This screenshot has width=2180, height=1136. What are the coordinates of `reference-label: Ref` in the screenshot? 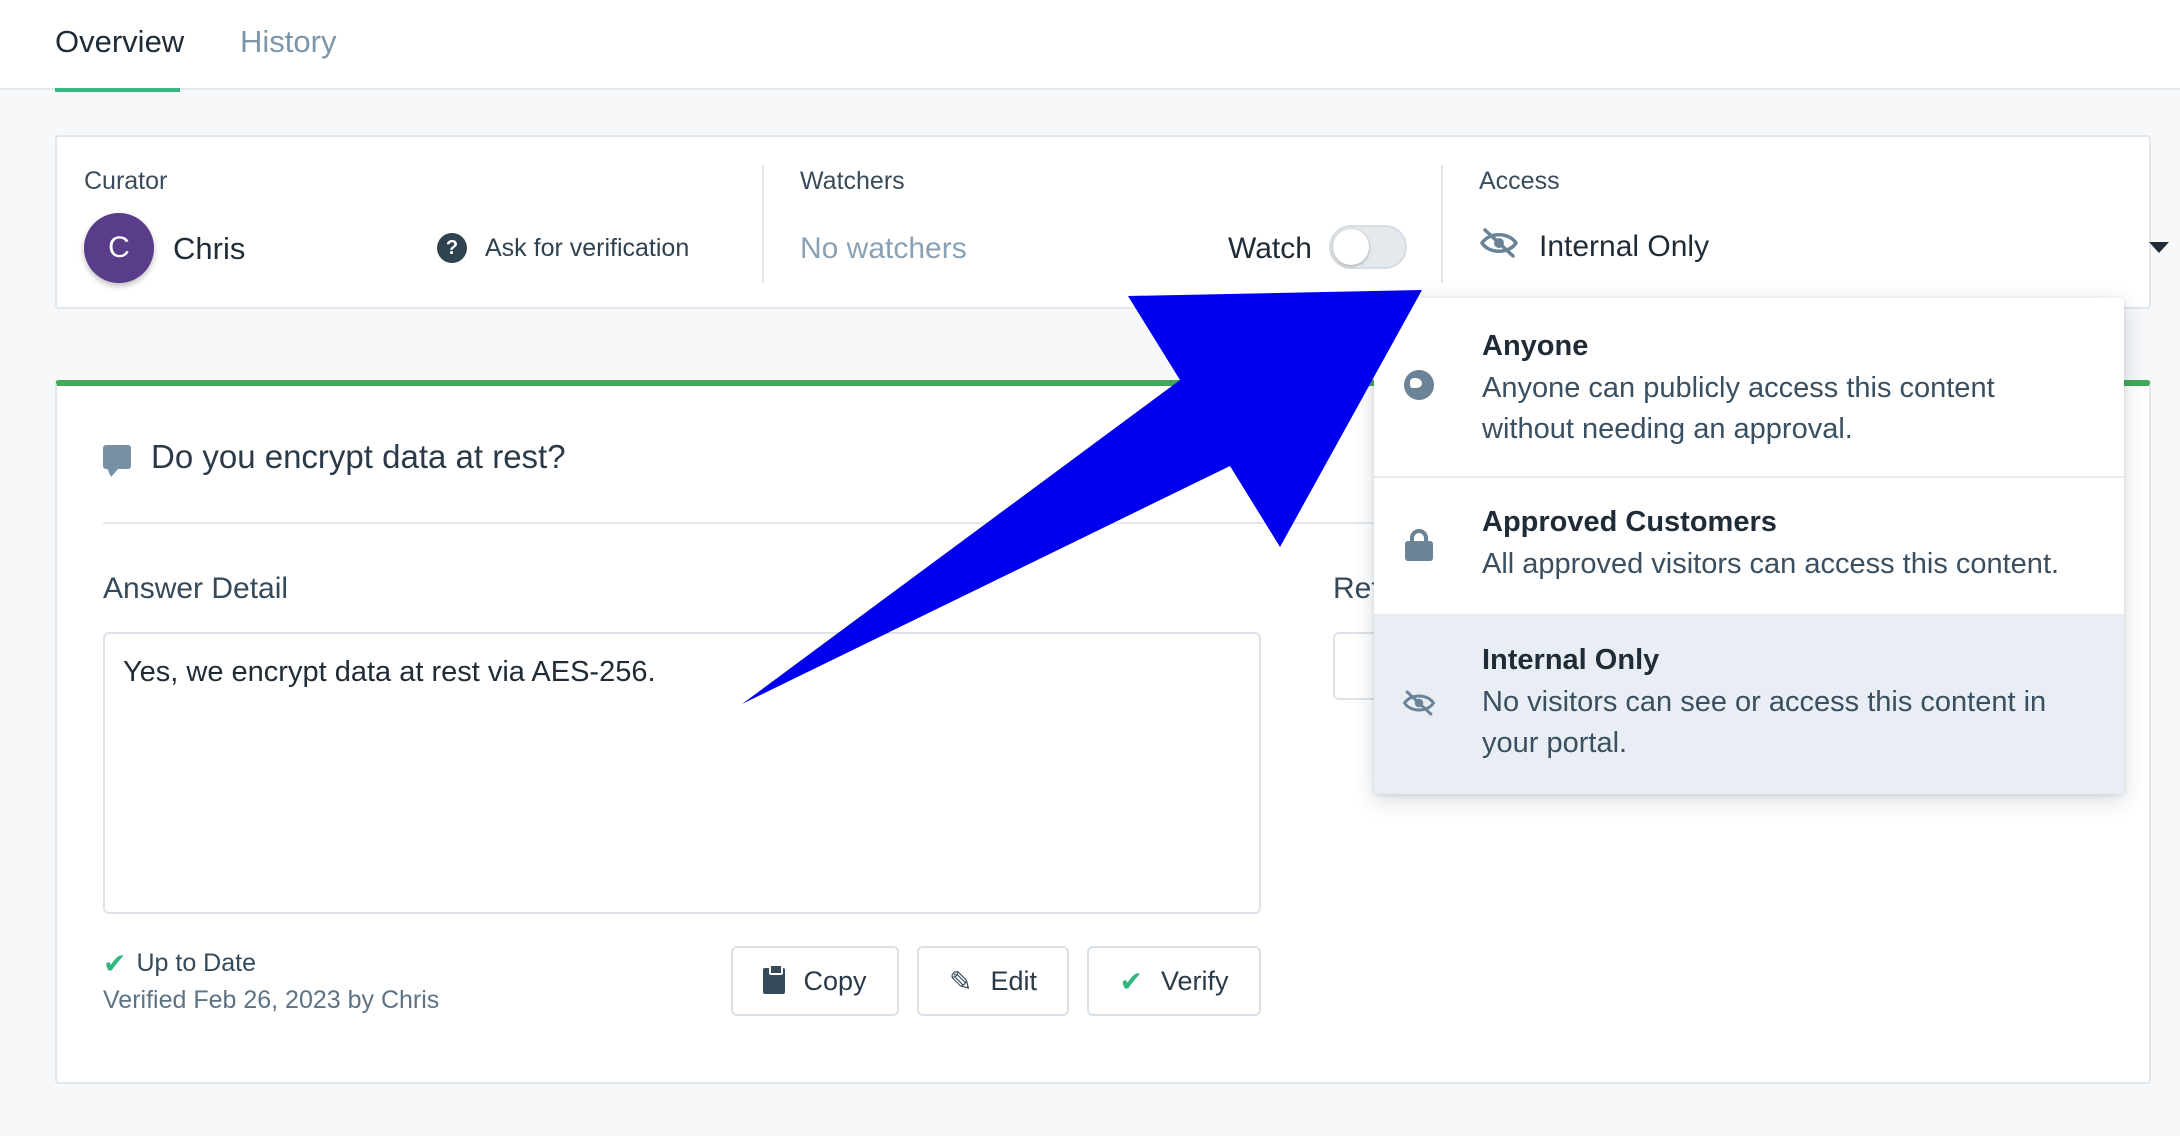 It's located at (1356, 588).